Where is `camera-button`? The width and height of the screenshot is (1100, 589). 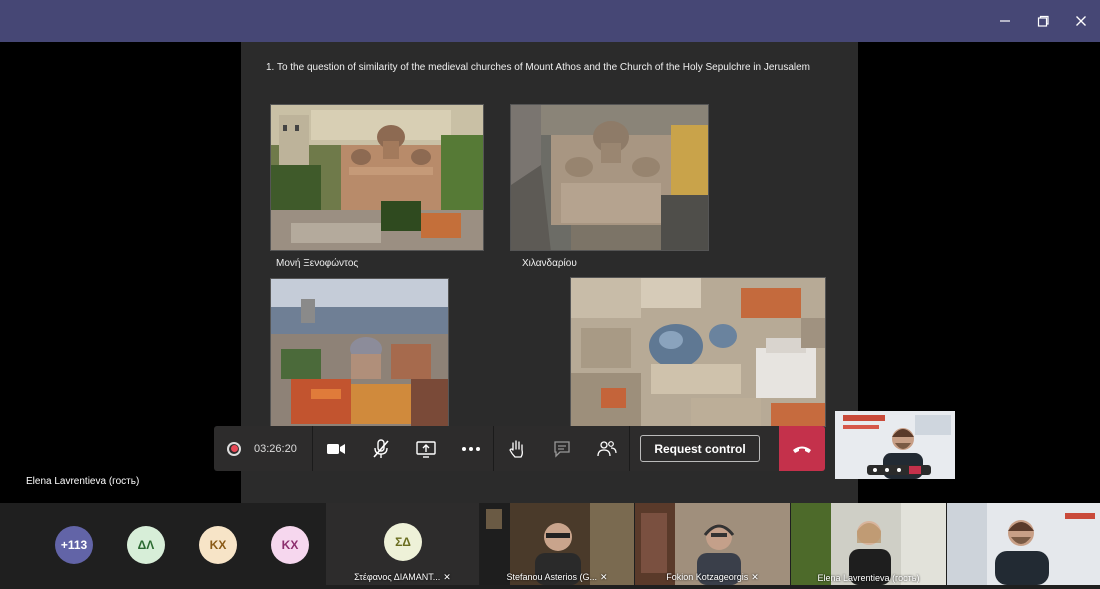
camera-button is located at coordinates (335, 448).